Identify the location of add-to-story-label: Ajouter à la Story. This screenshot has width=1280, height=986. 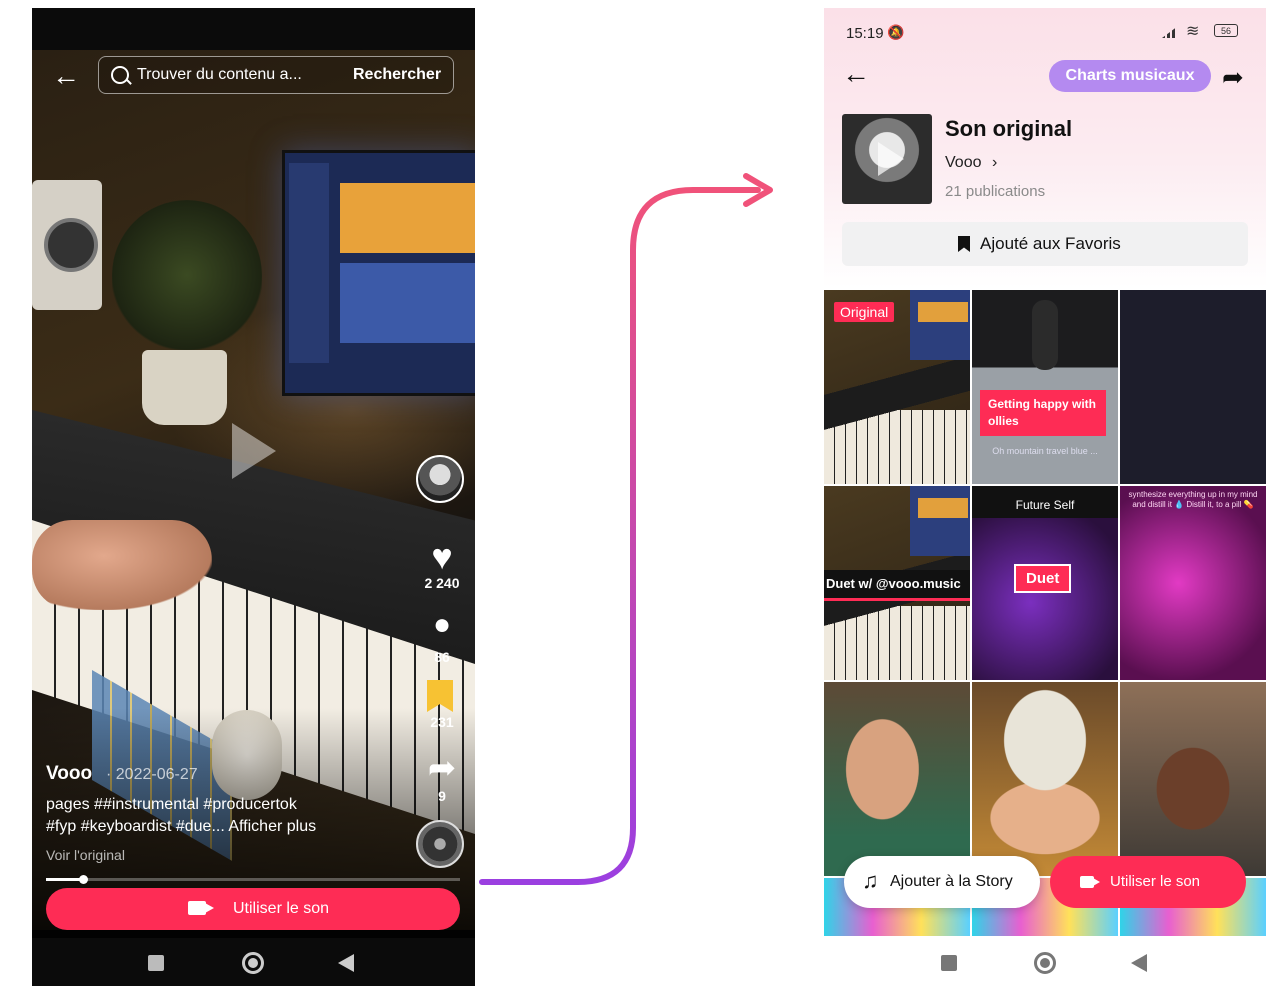
(951, 881).